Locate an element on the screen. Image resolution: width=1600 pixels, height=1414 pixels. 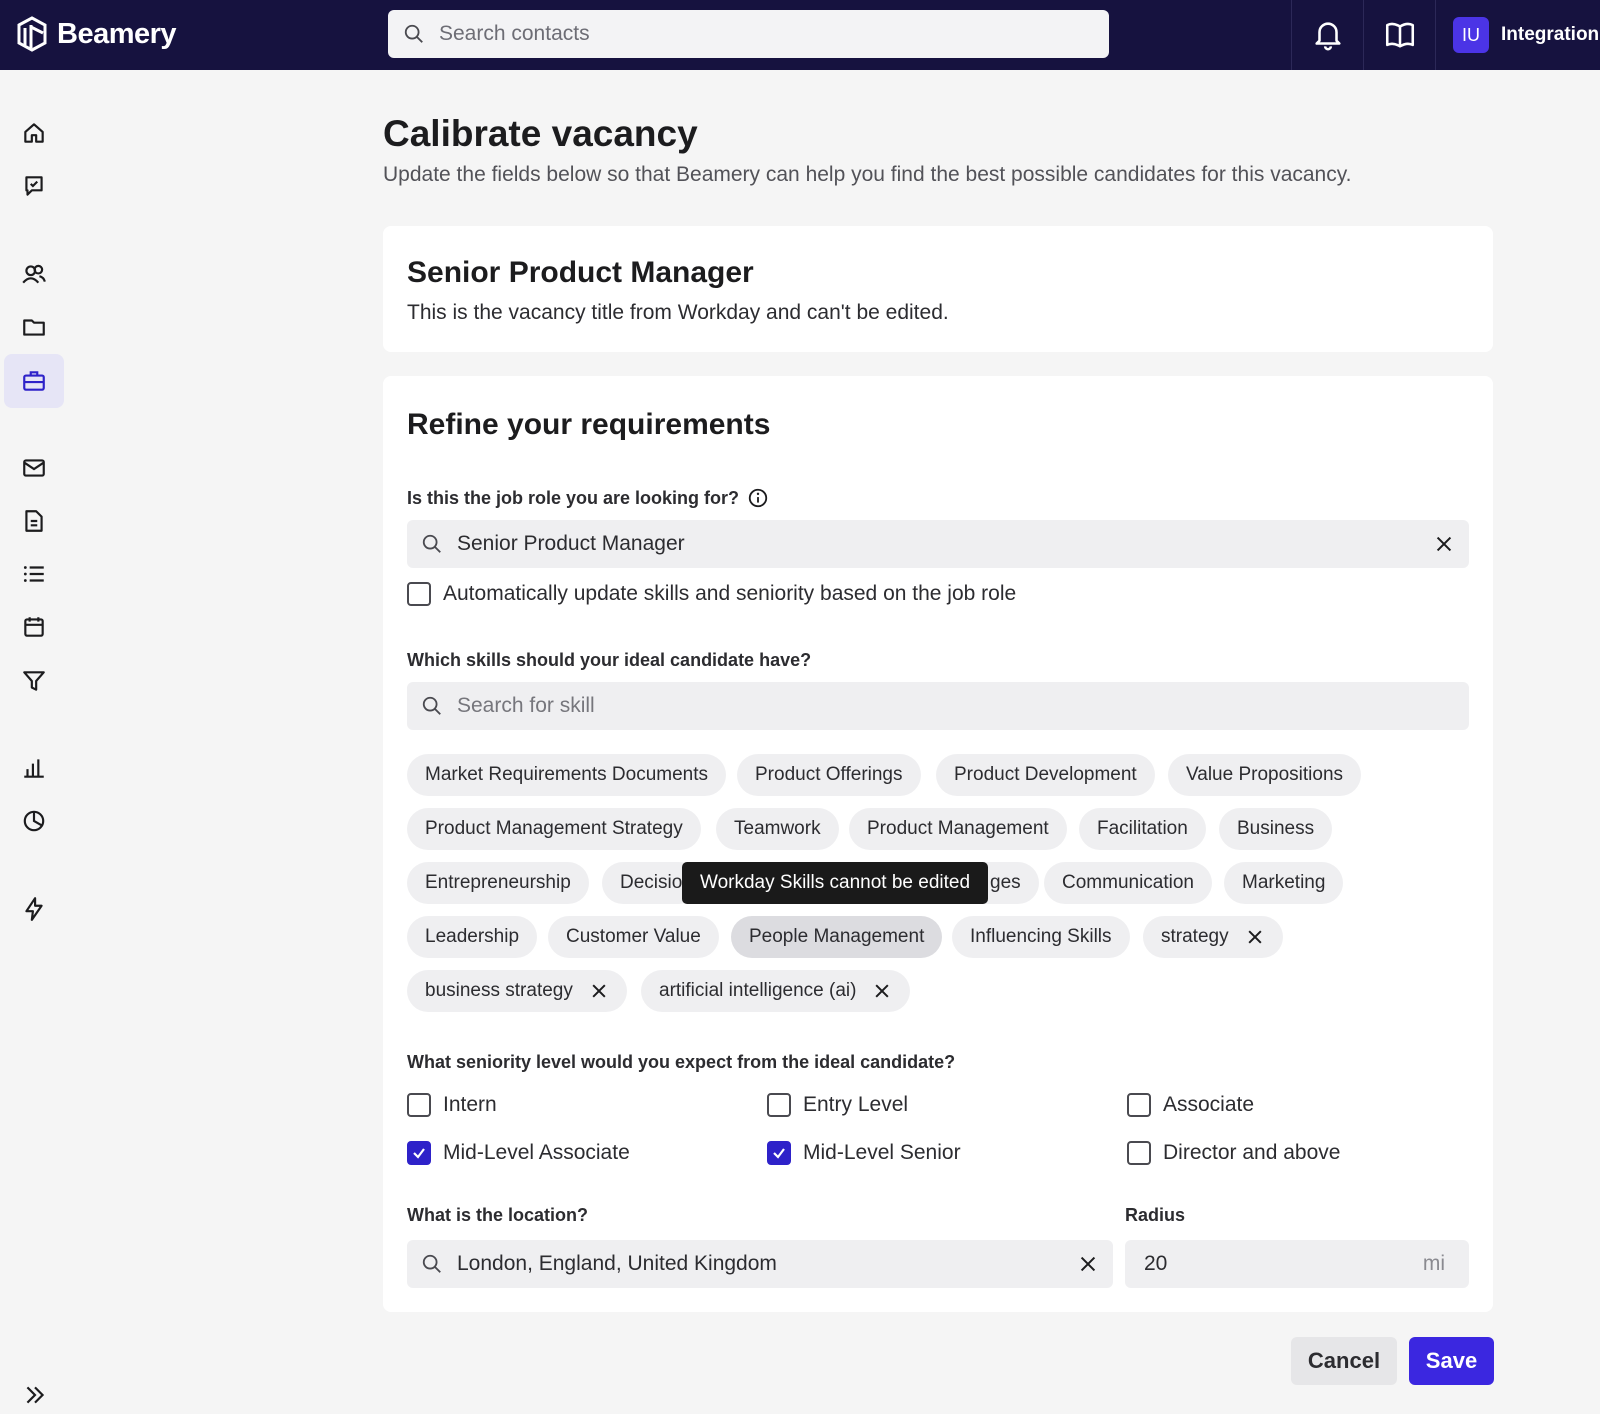
skill-chip: Customer Value is located at coordinates (633, 937).